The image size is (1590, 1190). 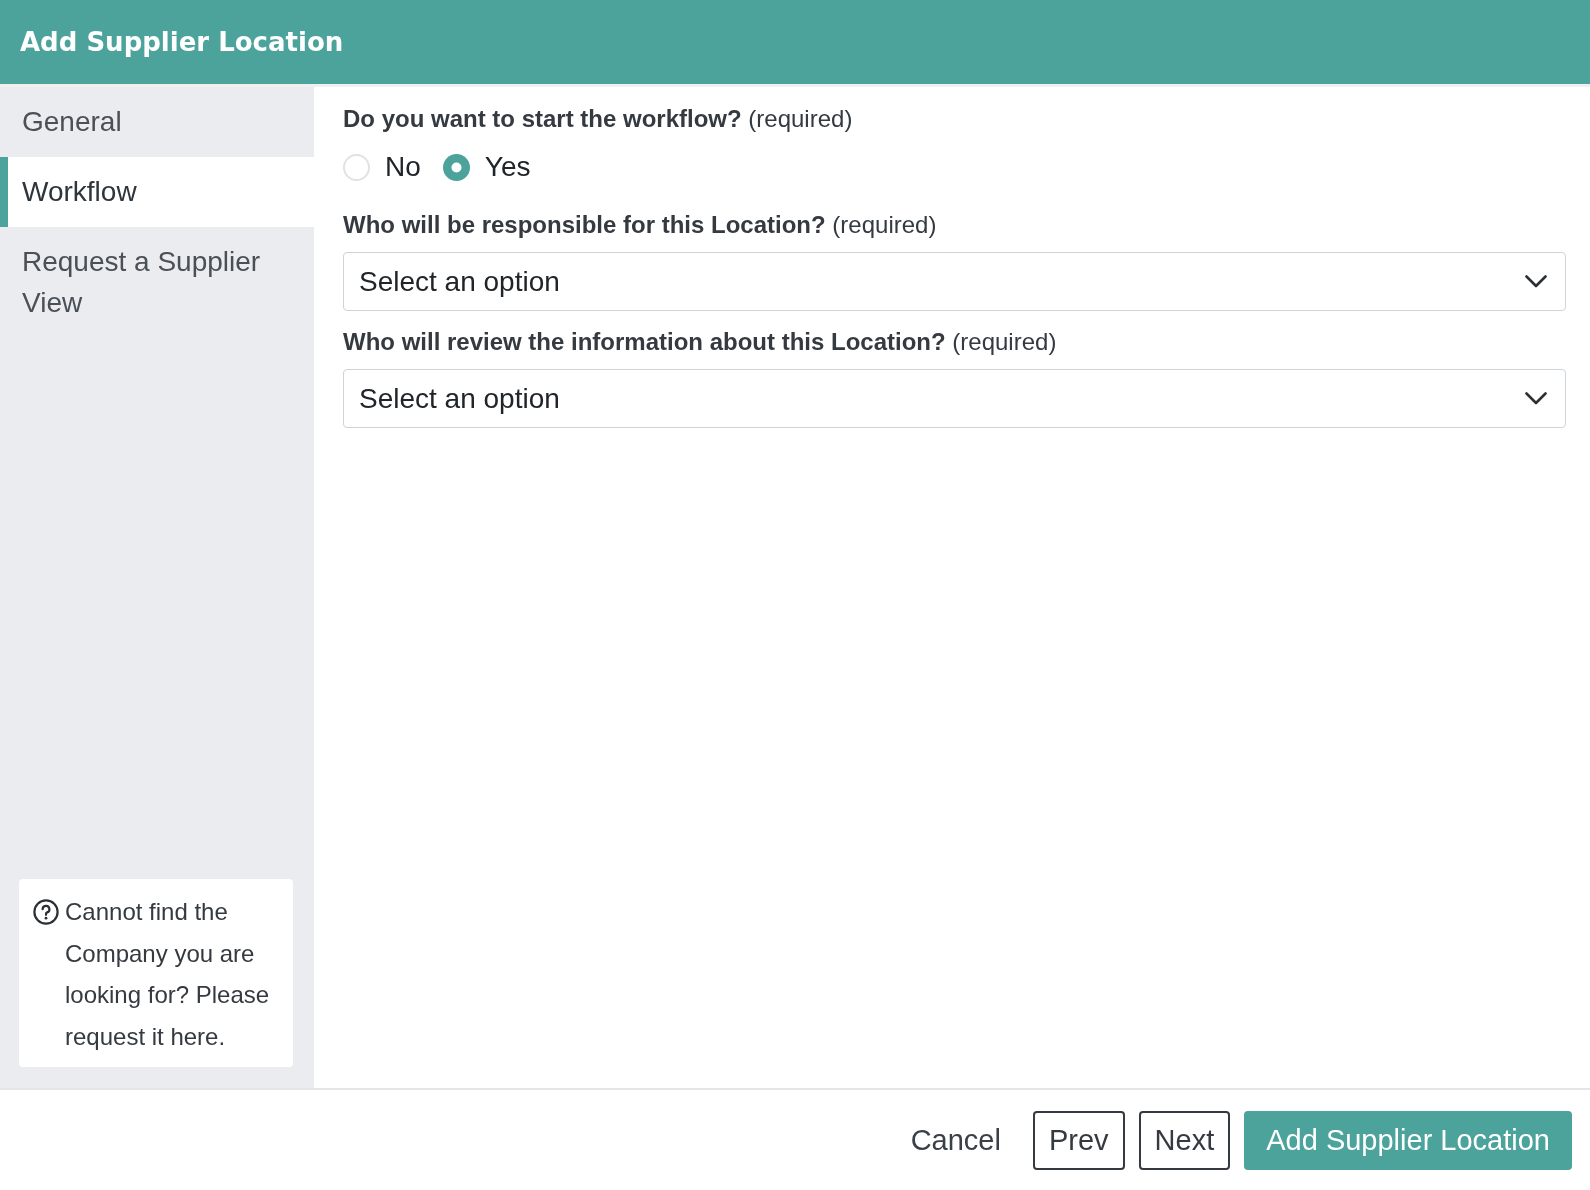 What do you see at coordinates (598, 119) in the screenshot?
I see `field-label: Do you want to start the workflow? (required)` at bounding box center [598, 119].